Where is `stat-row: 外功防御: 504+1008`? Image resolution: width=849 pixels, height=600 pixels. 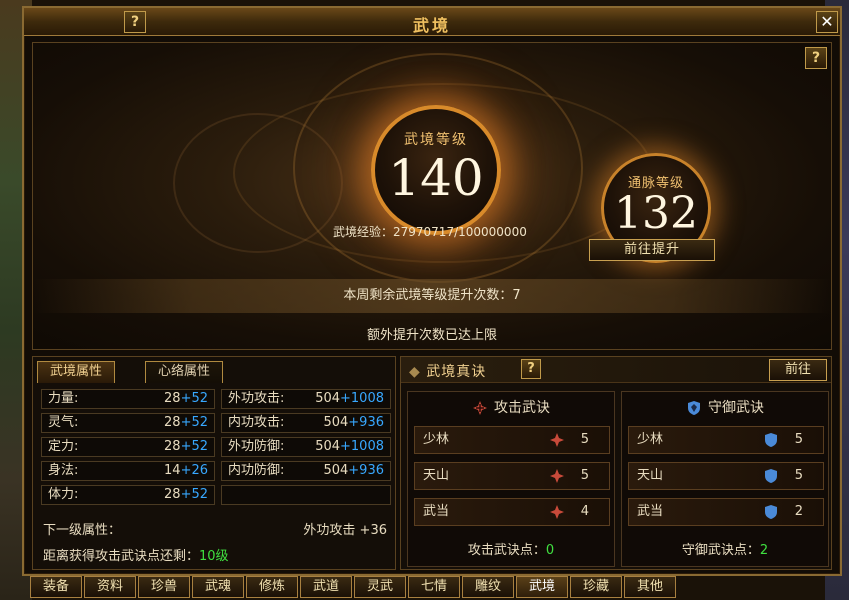
stat-row: 外功防御: 504+1008 is located at coordinates (306, 447).